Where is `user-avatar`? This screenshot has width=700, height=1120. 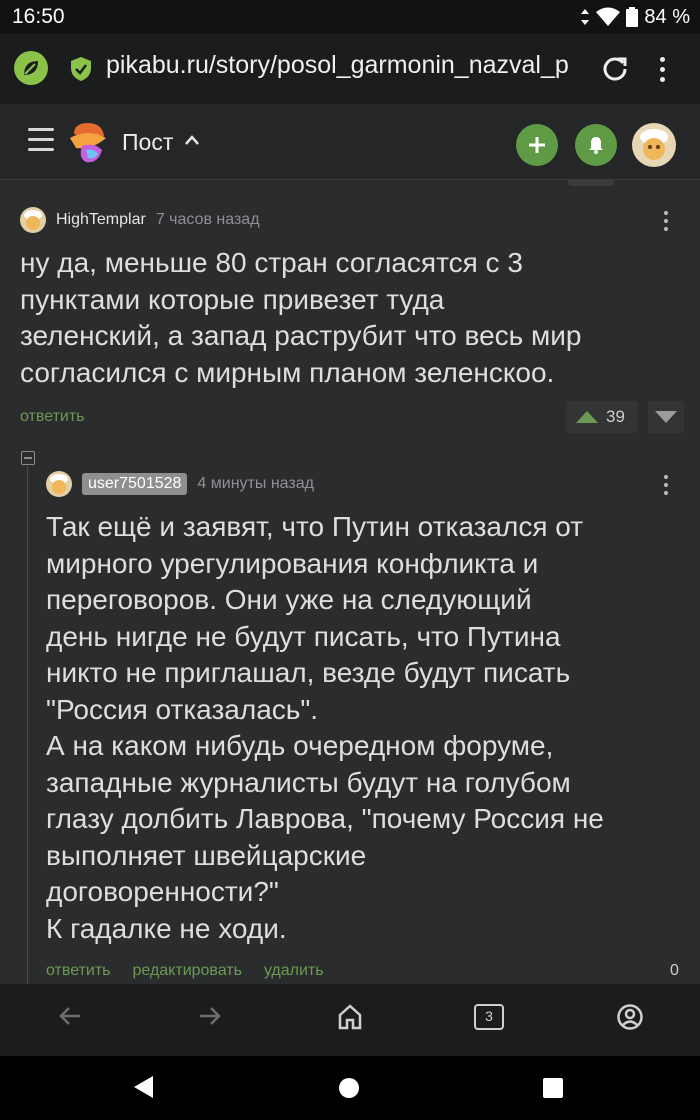
user-avatar is located at coordinates (654, 145).